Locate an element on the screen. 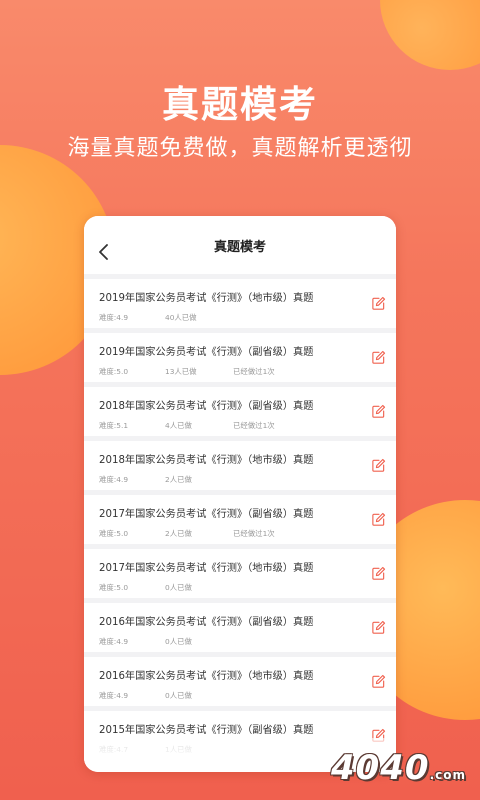 Image resolution: width=480 pixels, height=800 pixels. exam-participants: 4人已做 is located at coordinates (178, 425).